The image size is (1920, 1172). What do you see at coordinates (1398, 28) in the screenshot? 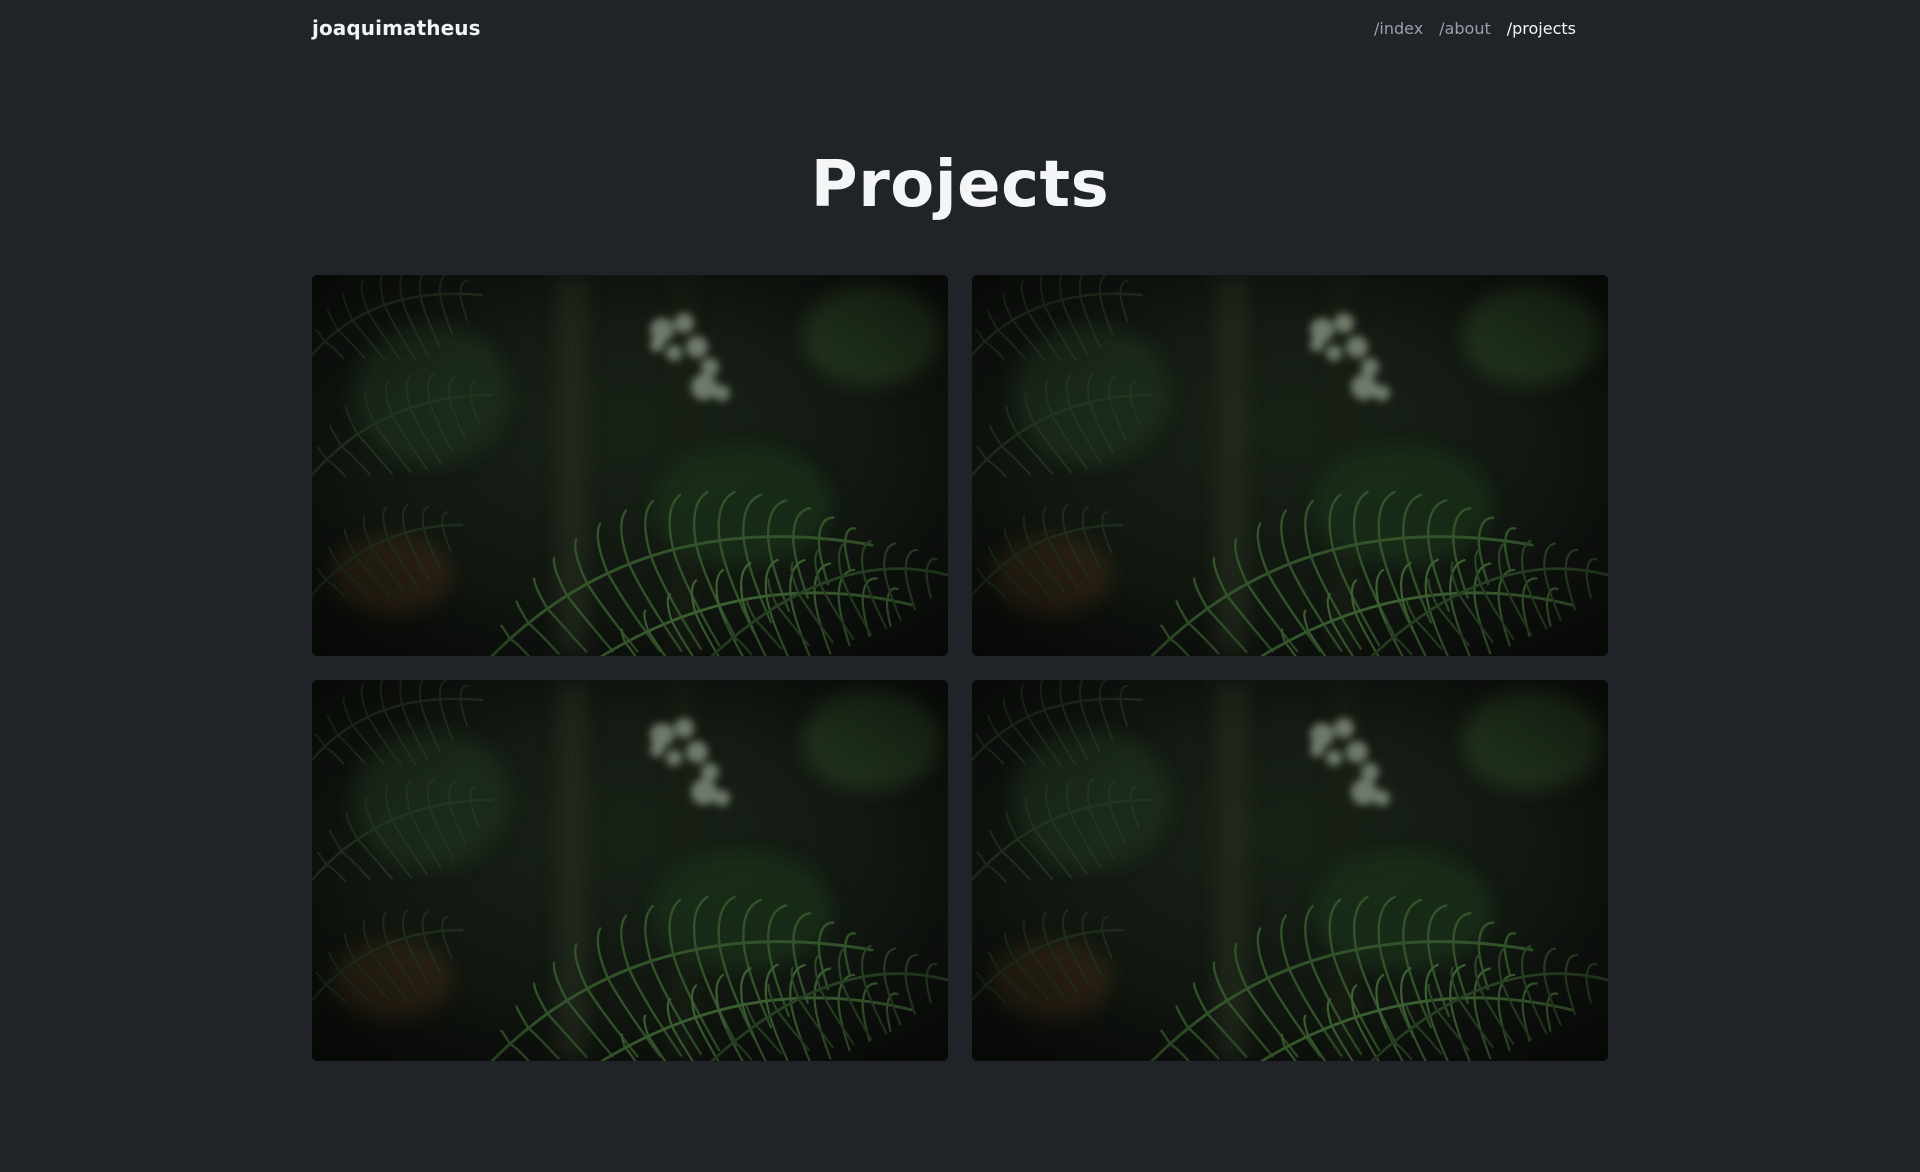
I see `nav-link-index: /index` at bounding box center [1398, 28].